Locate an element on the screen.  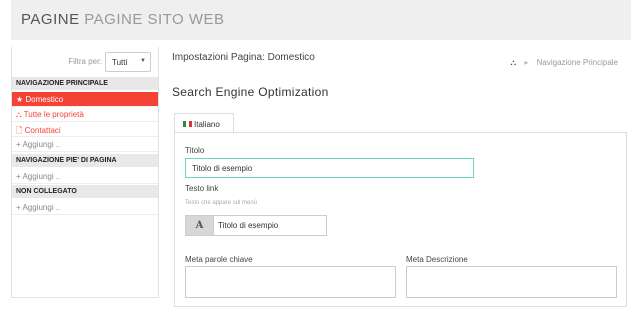
breadcrumb-link: Navigazione Principale is located at coordinates (577, 62).